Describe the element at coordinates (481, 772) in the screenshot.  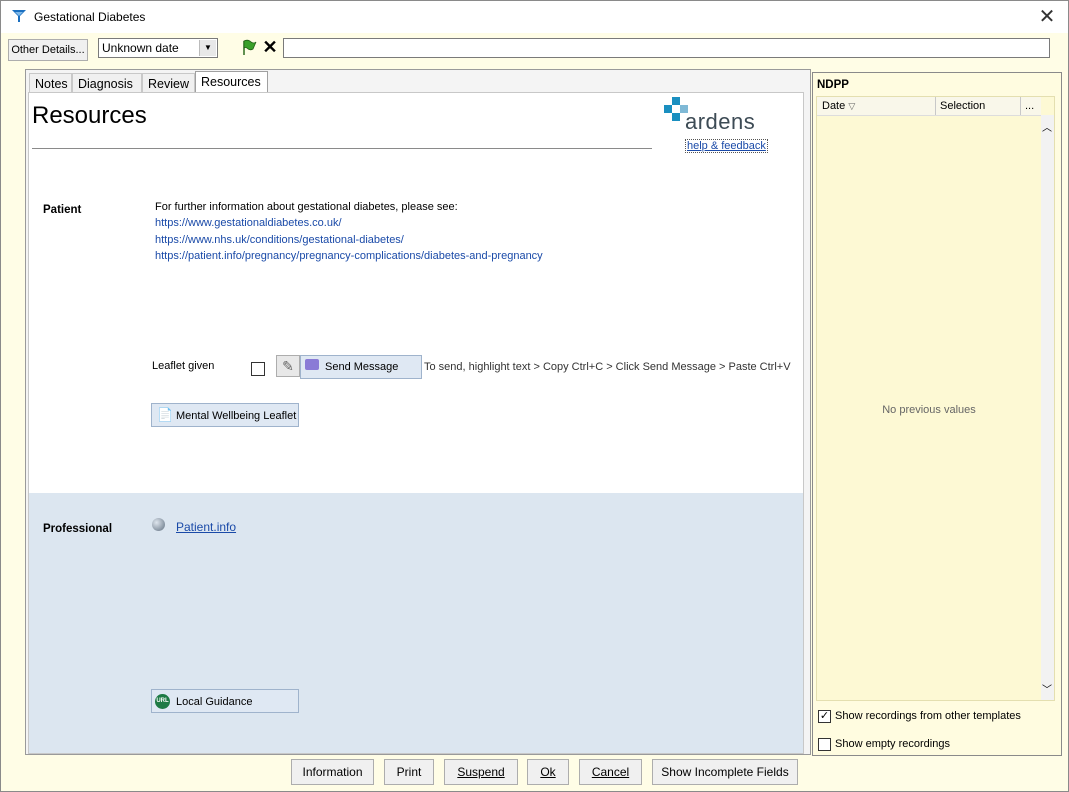
I see `suspend-button: Suspend` at that location.